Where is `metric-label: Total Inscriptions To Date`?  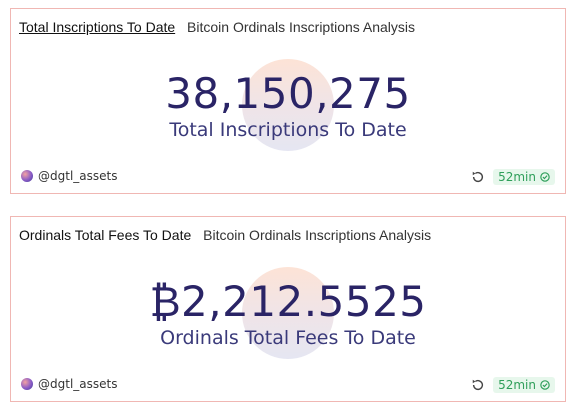 metric-label: Total Inscriptions To Date is located at coordinates (288, 130).